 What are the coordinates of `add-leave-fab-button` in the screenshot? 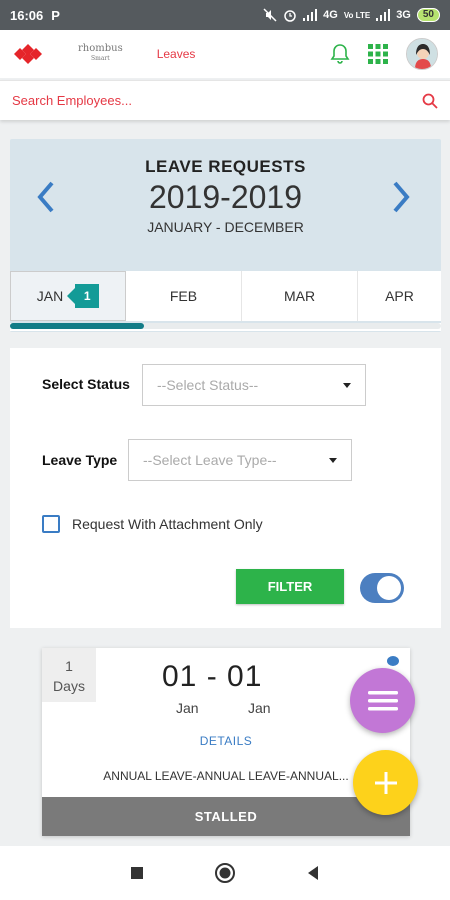 It's located at (385, 782).